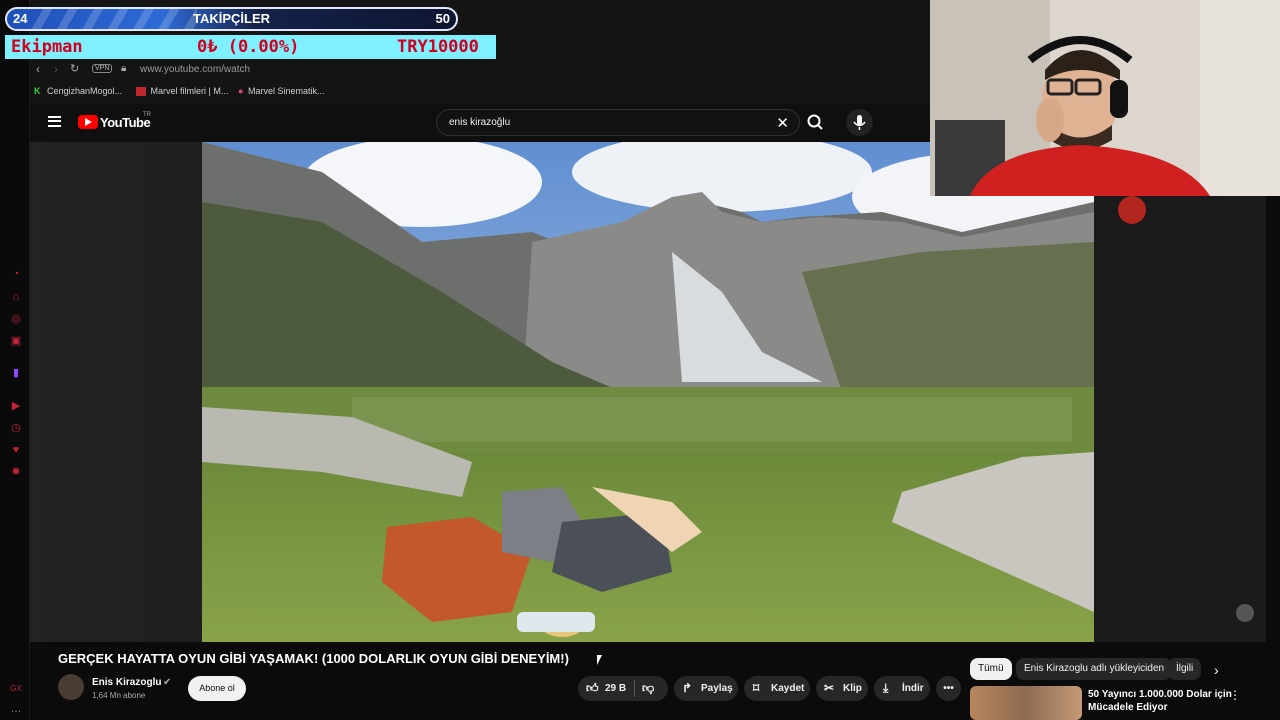 The image size is (1280, 720). I want to click on webcam-feed, so click(1105, 98).